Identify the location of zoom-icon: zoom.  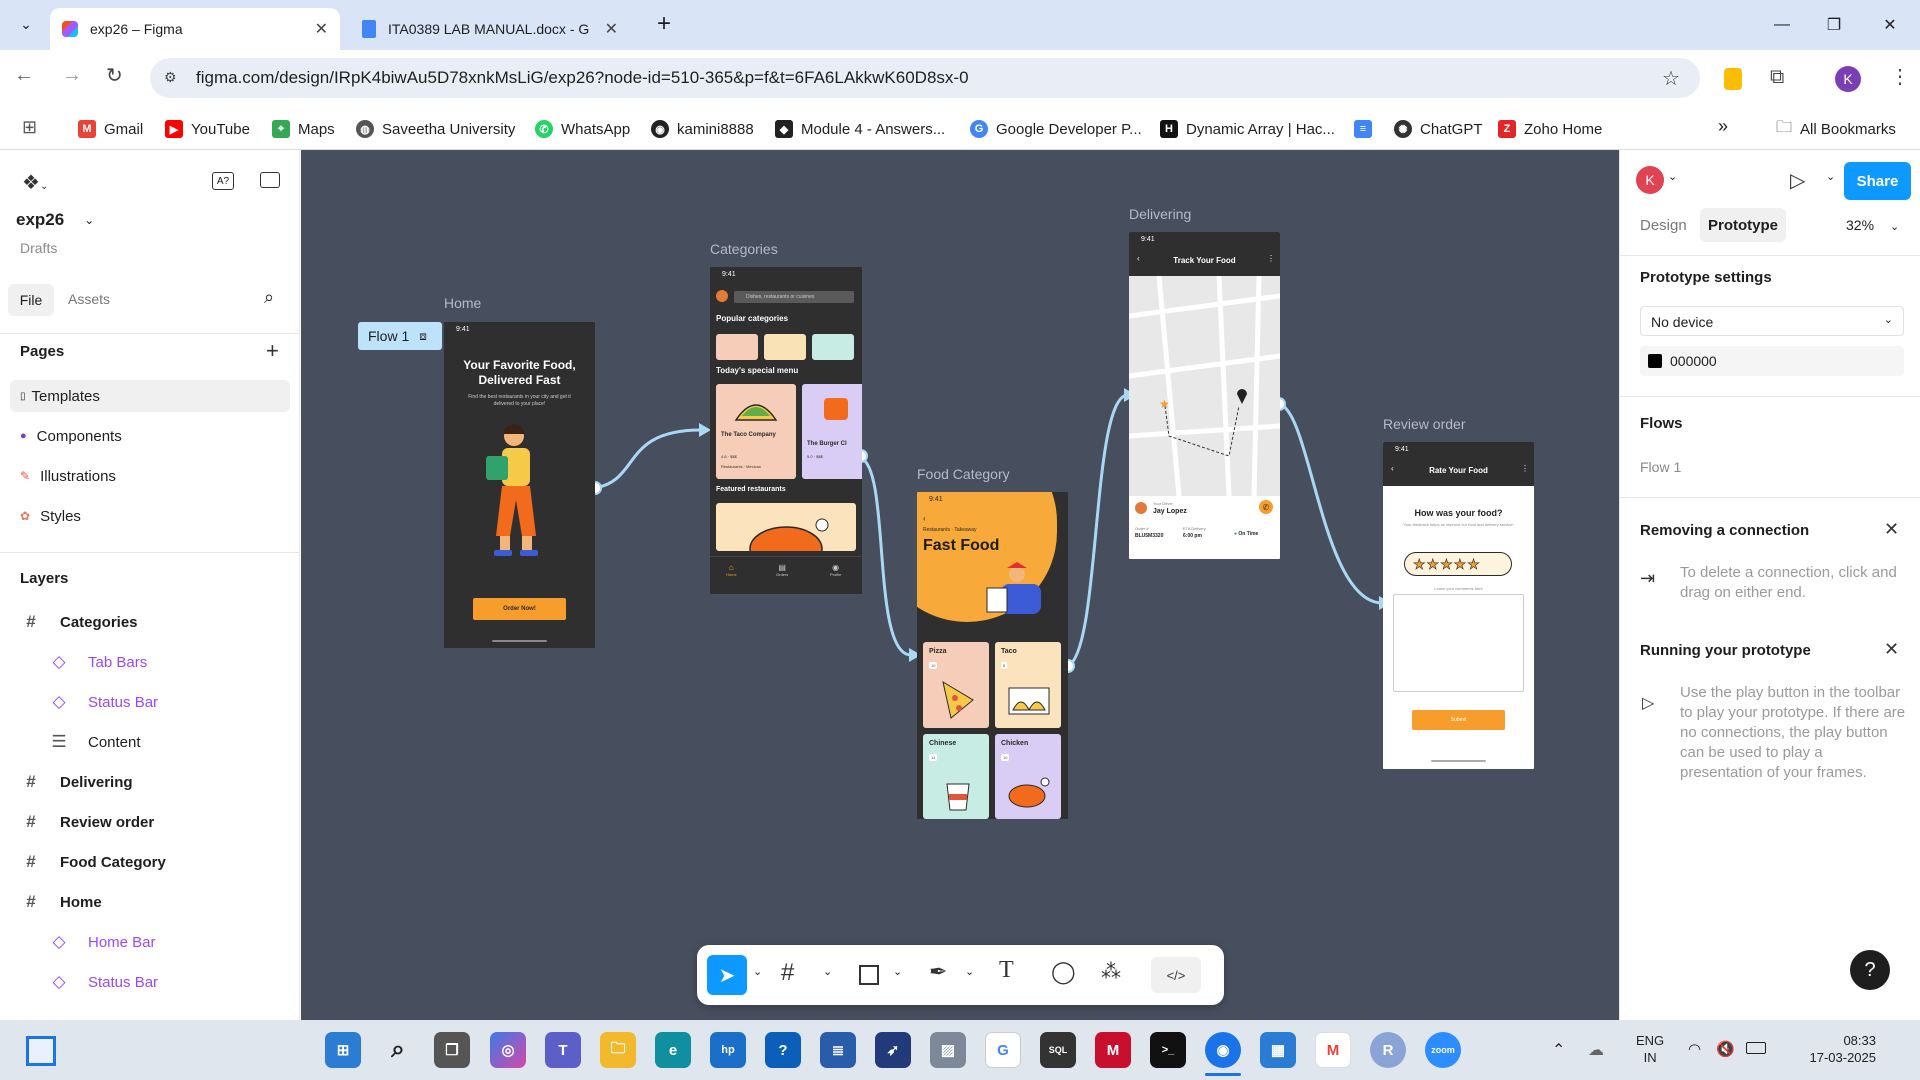
(1443, 1050).